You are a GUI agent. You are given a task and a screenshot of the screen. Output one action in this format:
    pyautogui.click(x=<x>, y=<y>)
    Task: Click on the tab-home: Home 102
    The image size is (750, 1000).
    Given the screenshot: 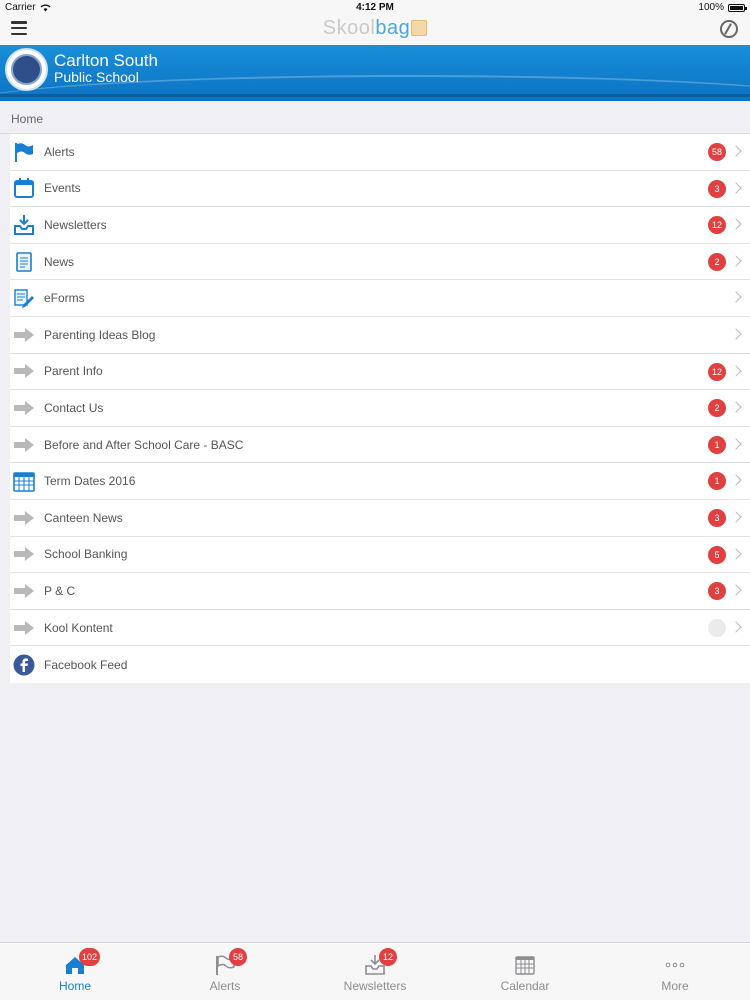 What is the action you would take?
    pyautogui.click(x=75, y=971)
    